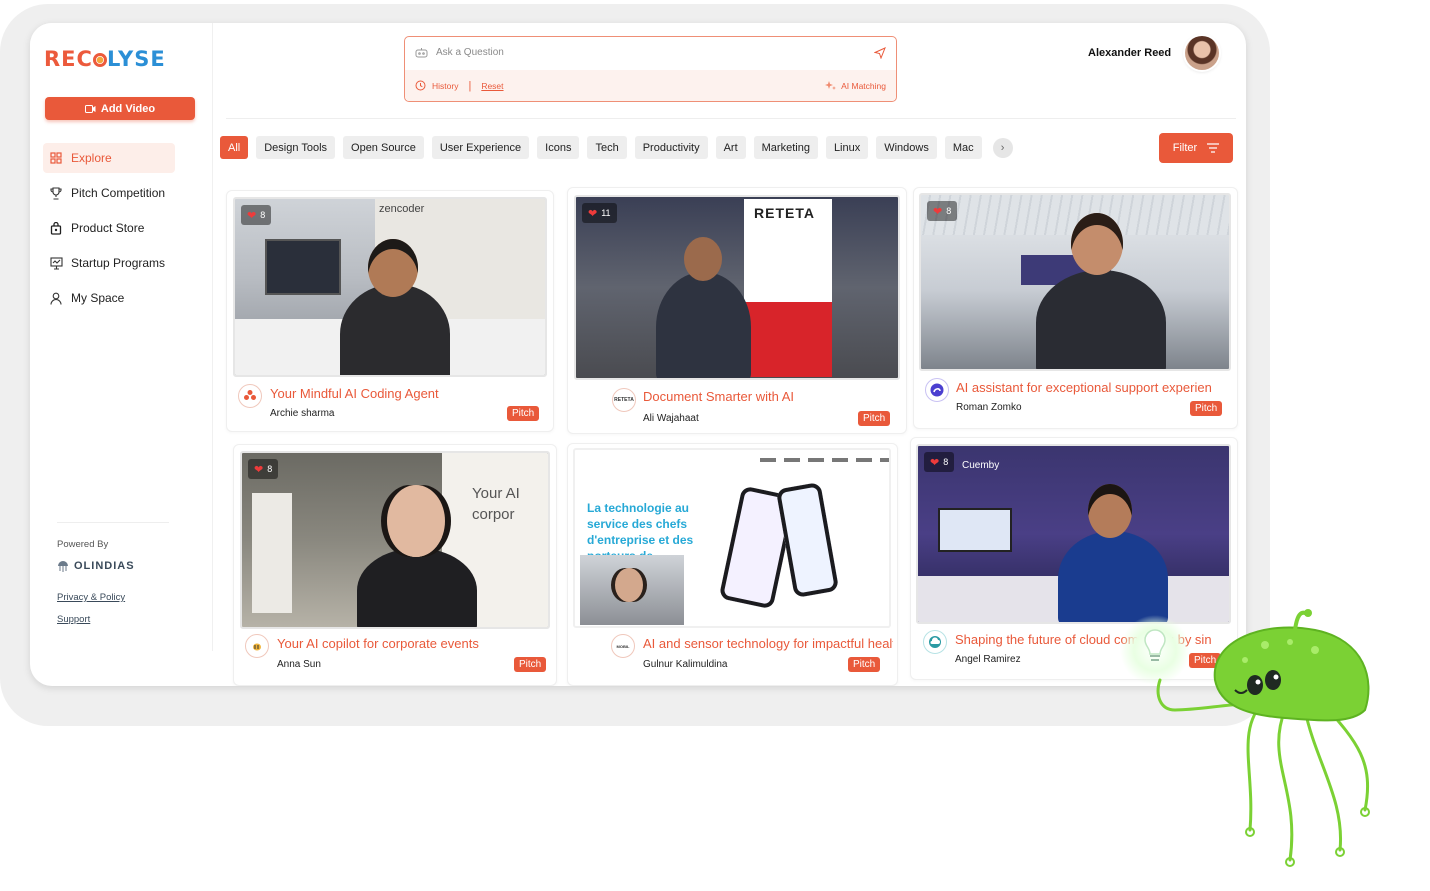 The width and height of the screenshot is (1430, 891). I want to click on like-badge: ❤ 8, so click(256, 215).